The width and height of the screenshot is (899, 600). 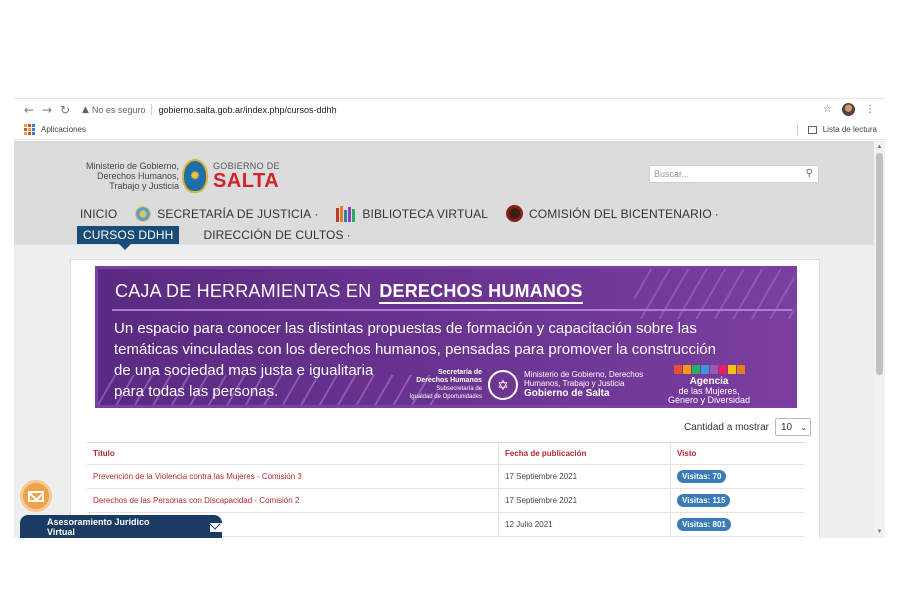 I want to click on page-scrollbar: ▲ ▼, so click(x=879, y=339).